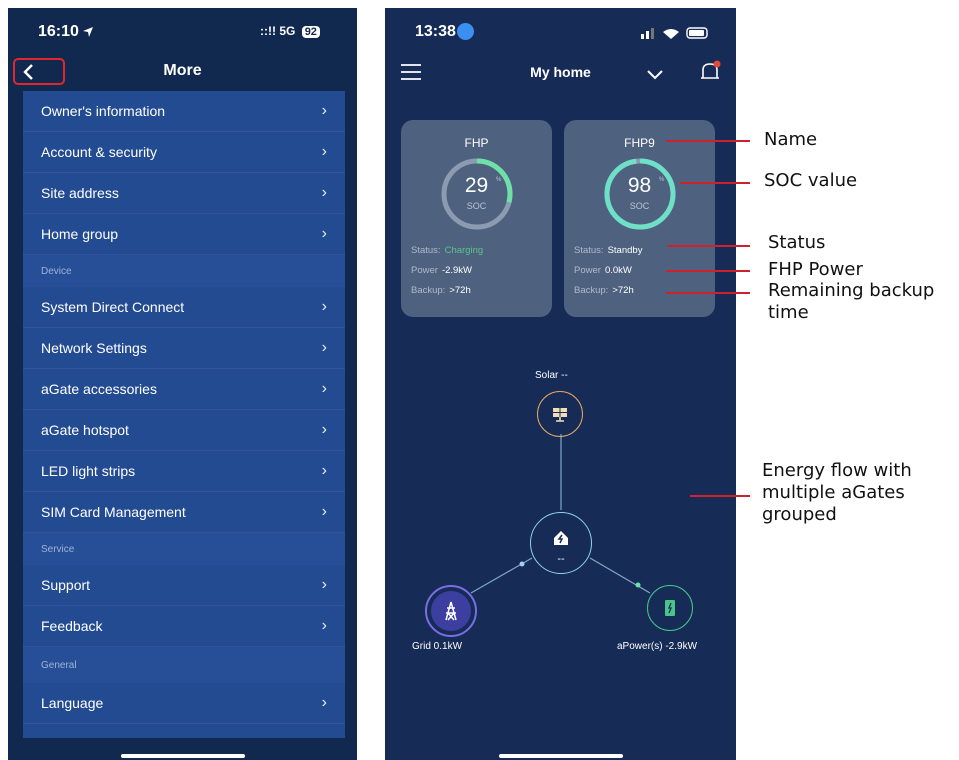 The image size is (959, 760). What do you see at coordinates (708, 141) in the screenshot?
I see `annotation-line-name` at bounding box center [708, 141].